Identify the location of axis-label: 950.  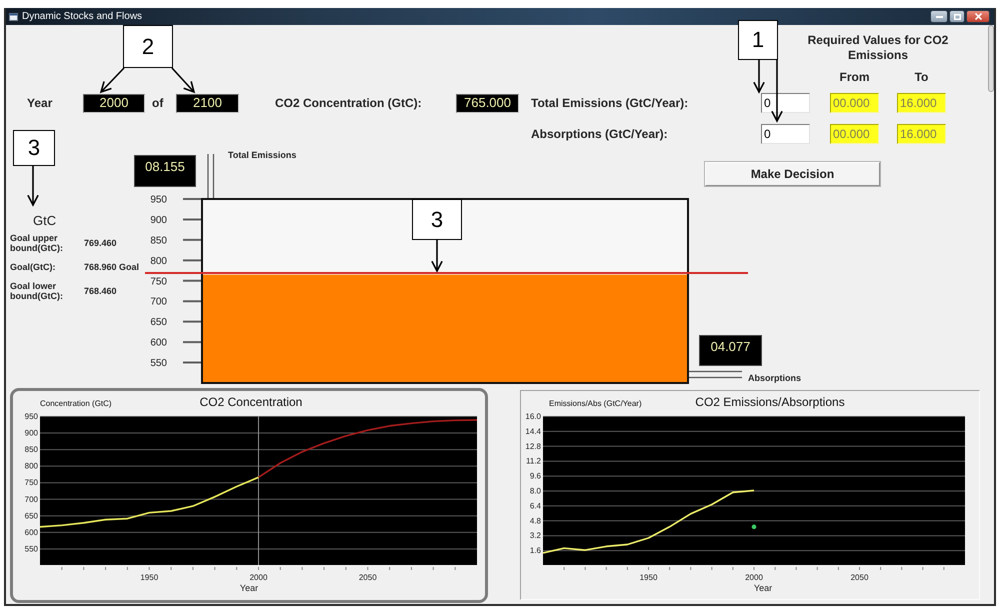
(158, 200).